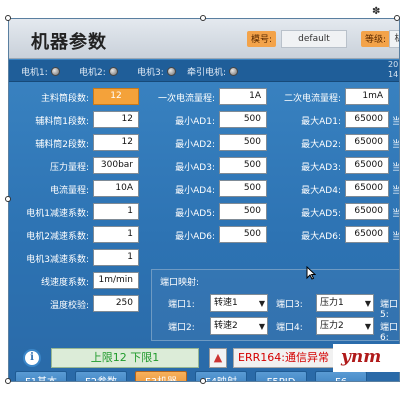 The width and height of the screenshot is (400, 400). What do you see at coordinates (367, 142) in the screenshot?
I see `max-ad2-field: 65000` at bounding box center [367, 142].